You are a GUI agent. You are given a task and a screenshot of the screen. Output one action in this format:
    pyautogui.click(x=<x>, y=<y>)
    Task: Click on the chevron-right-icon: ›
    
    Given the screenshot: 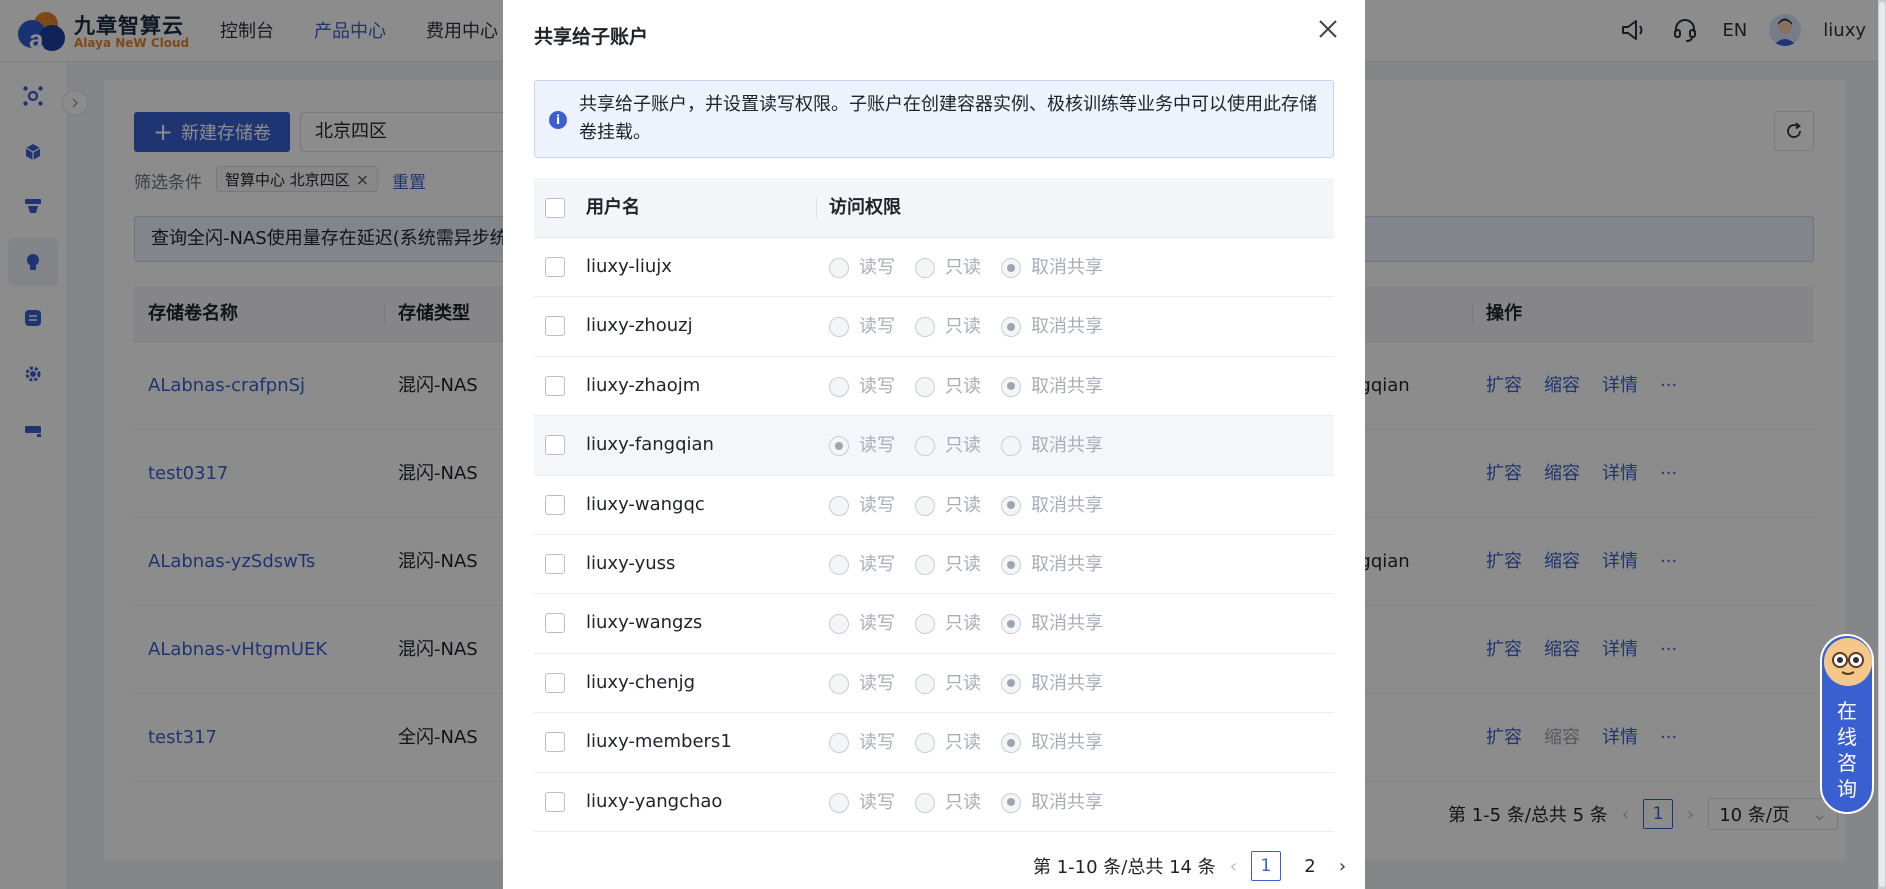 What is the action you would take?
    pyautogui.click(x=1342, y=866)
    